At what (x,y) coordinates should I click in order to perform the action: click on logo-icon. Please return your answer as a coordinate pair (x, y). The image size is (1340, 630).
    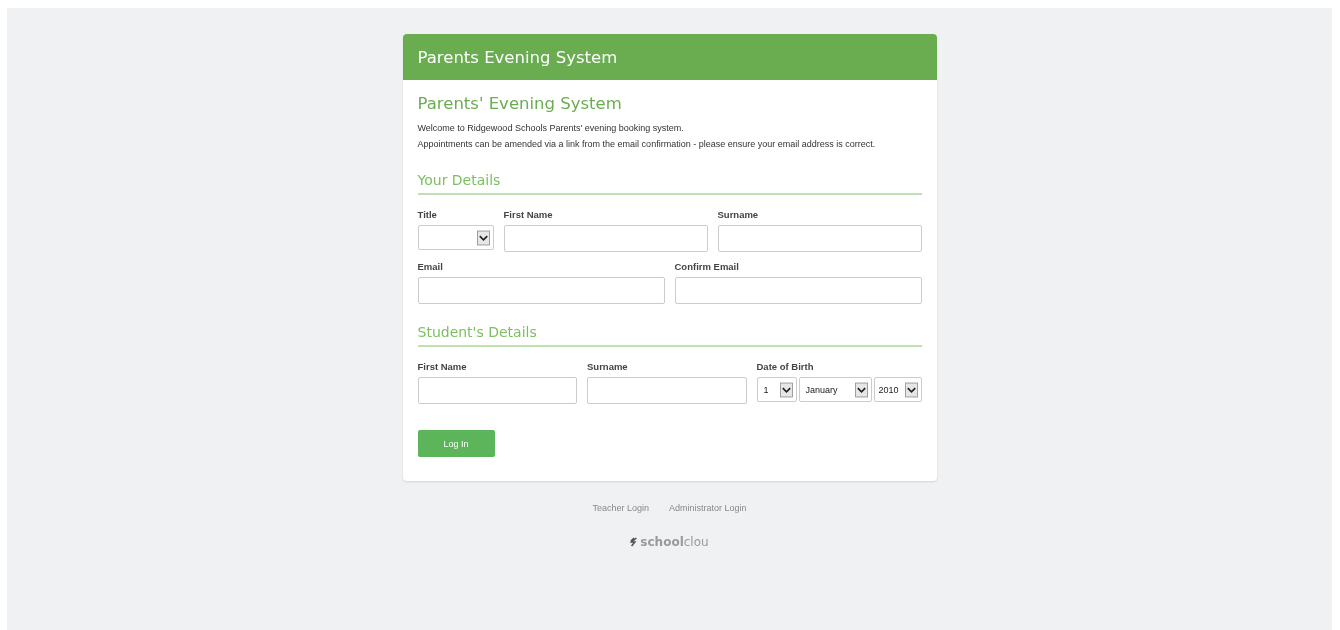
    Looking at the image, I should click on (634, 542).